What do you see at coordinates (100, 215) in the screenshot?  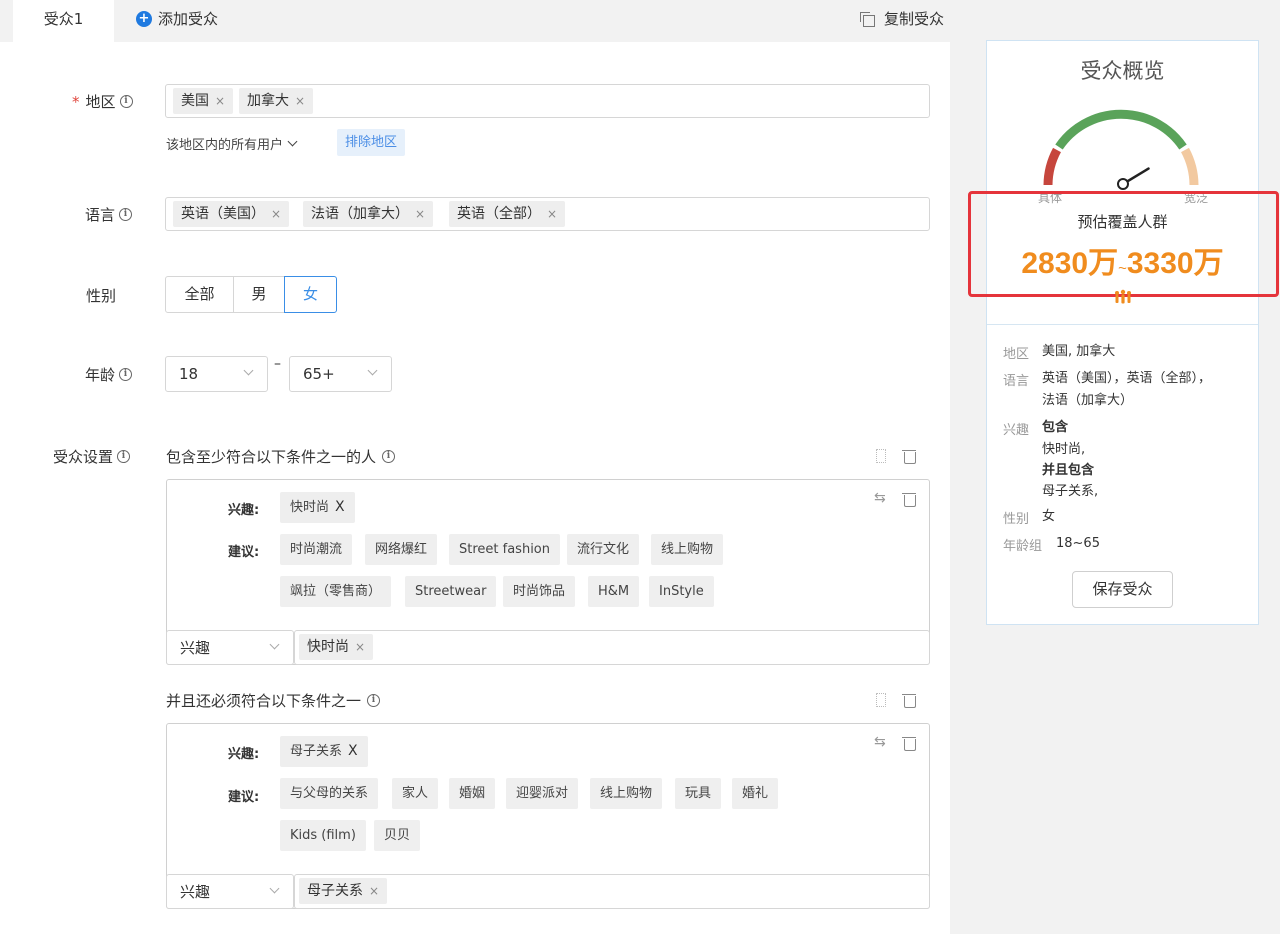 I see `language-label-text: 语言` at bounding box center [100, 215].